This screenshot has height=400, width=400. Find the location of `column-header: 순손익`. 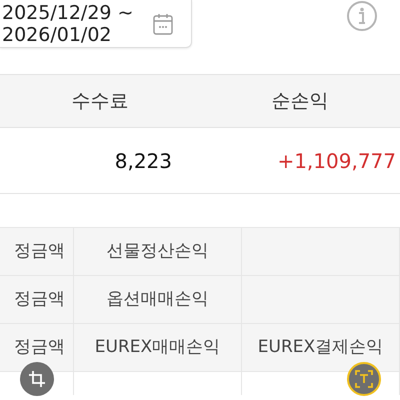

column-header: 순손익 is located at coordinates (300, 101).